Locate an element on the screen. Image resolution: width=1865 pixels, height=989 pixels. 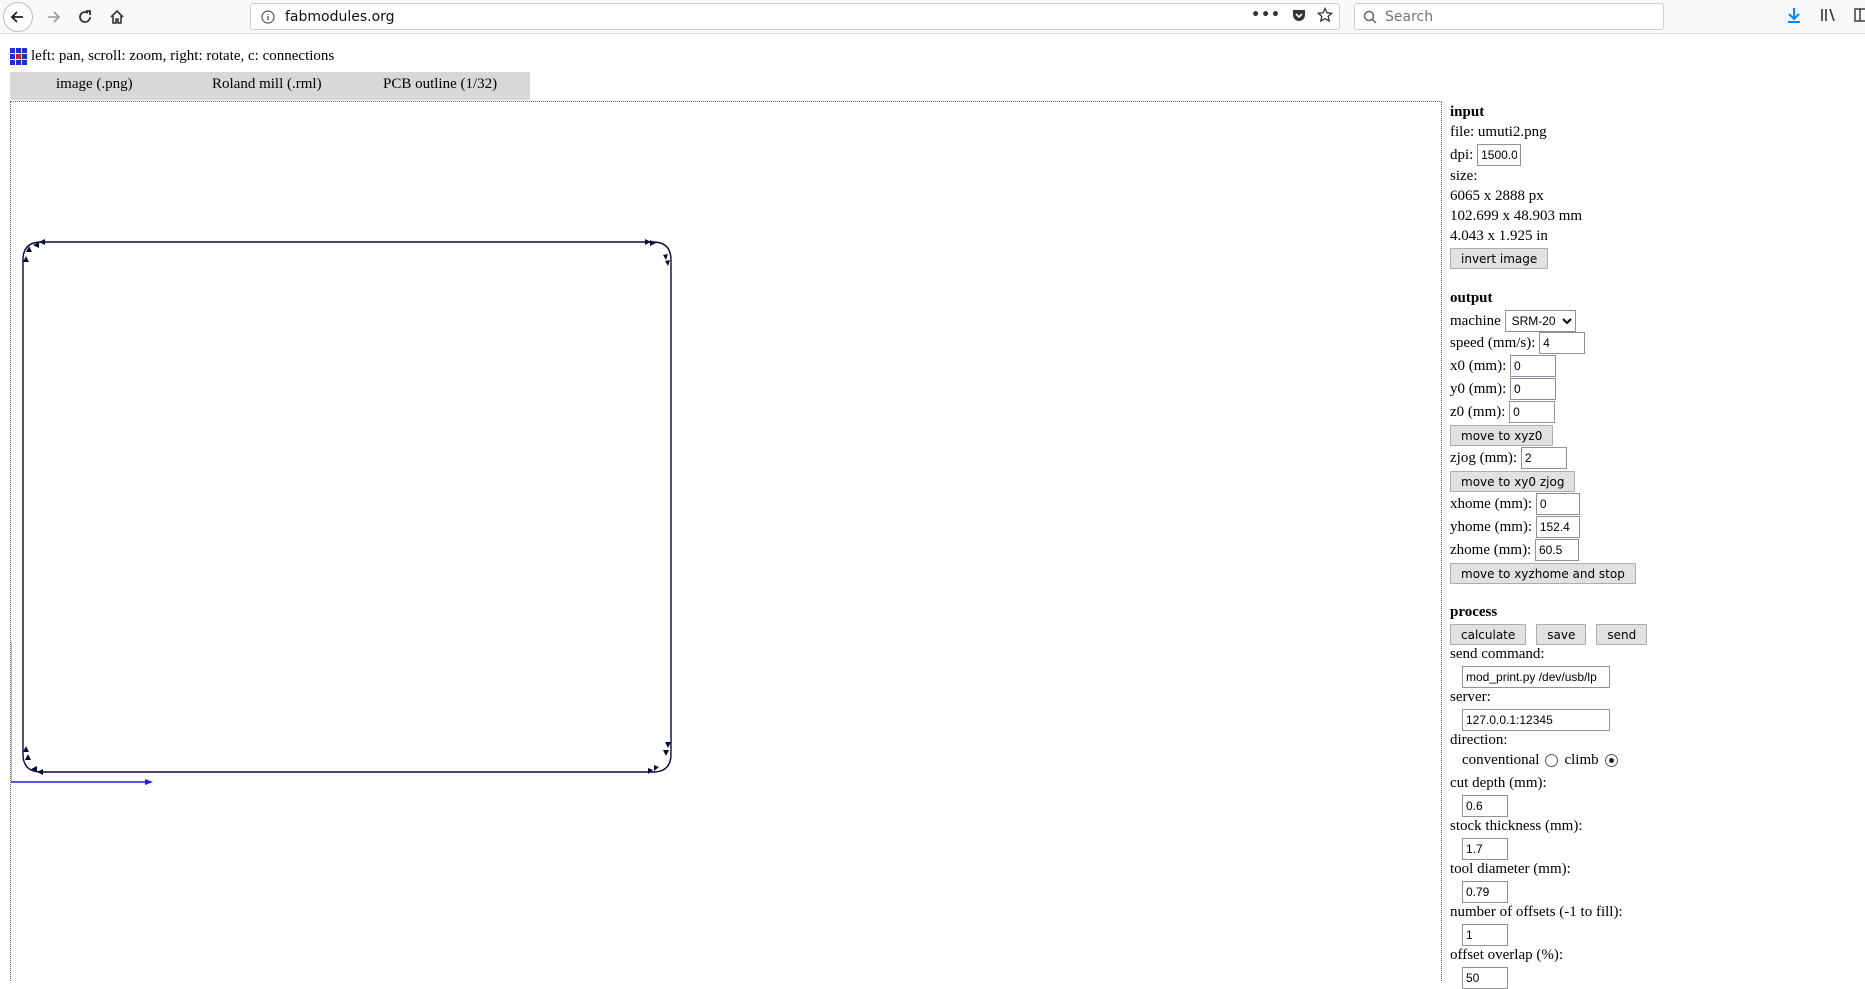
output-heading: output is located at coordinates (1471, 298).